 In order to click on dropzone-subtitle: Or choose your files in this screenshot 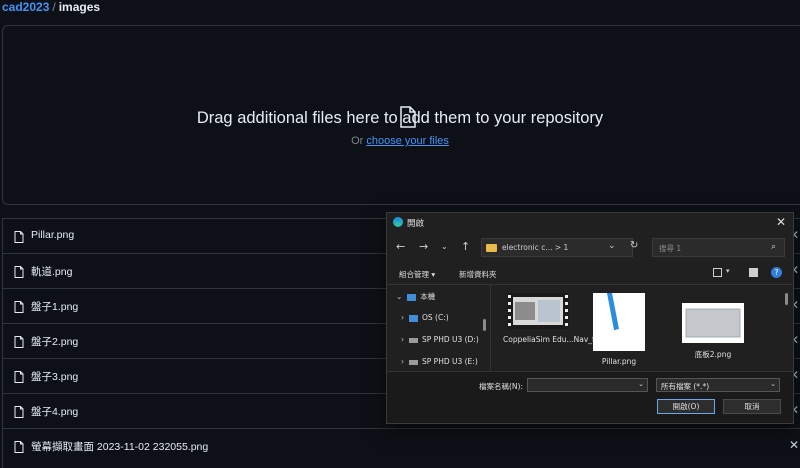, I will do `click(400, 141)`.